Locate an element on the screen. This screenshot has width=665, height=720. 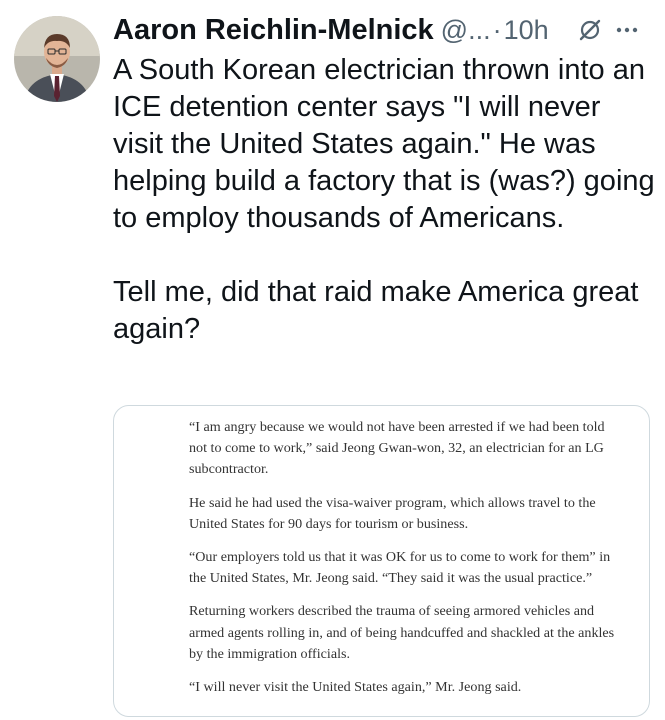
tweet-header: Aaron Reichlin-Melnick @... · 10h is located at coordinates (384, 30).